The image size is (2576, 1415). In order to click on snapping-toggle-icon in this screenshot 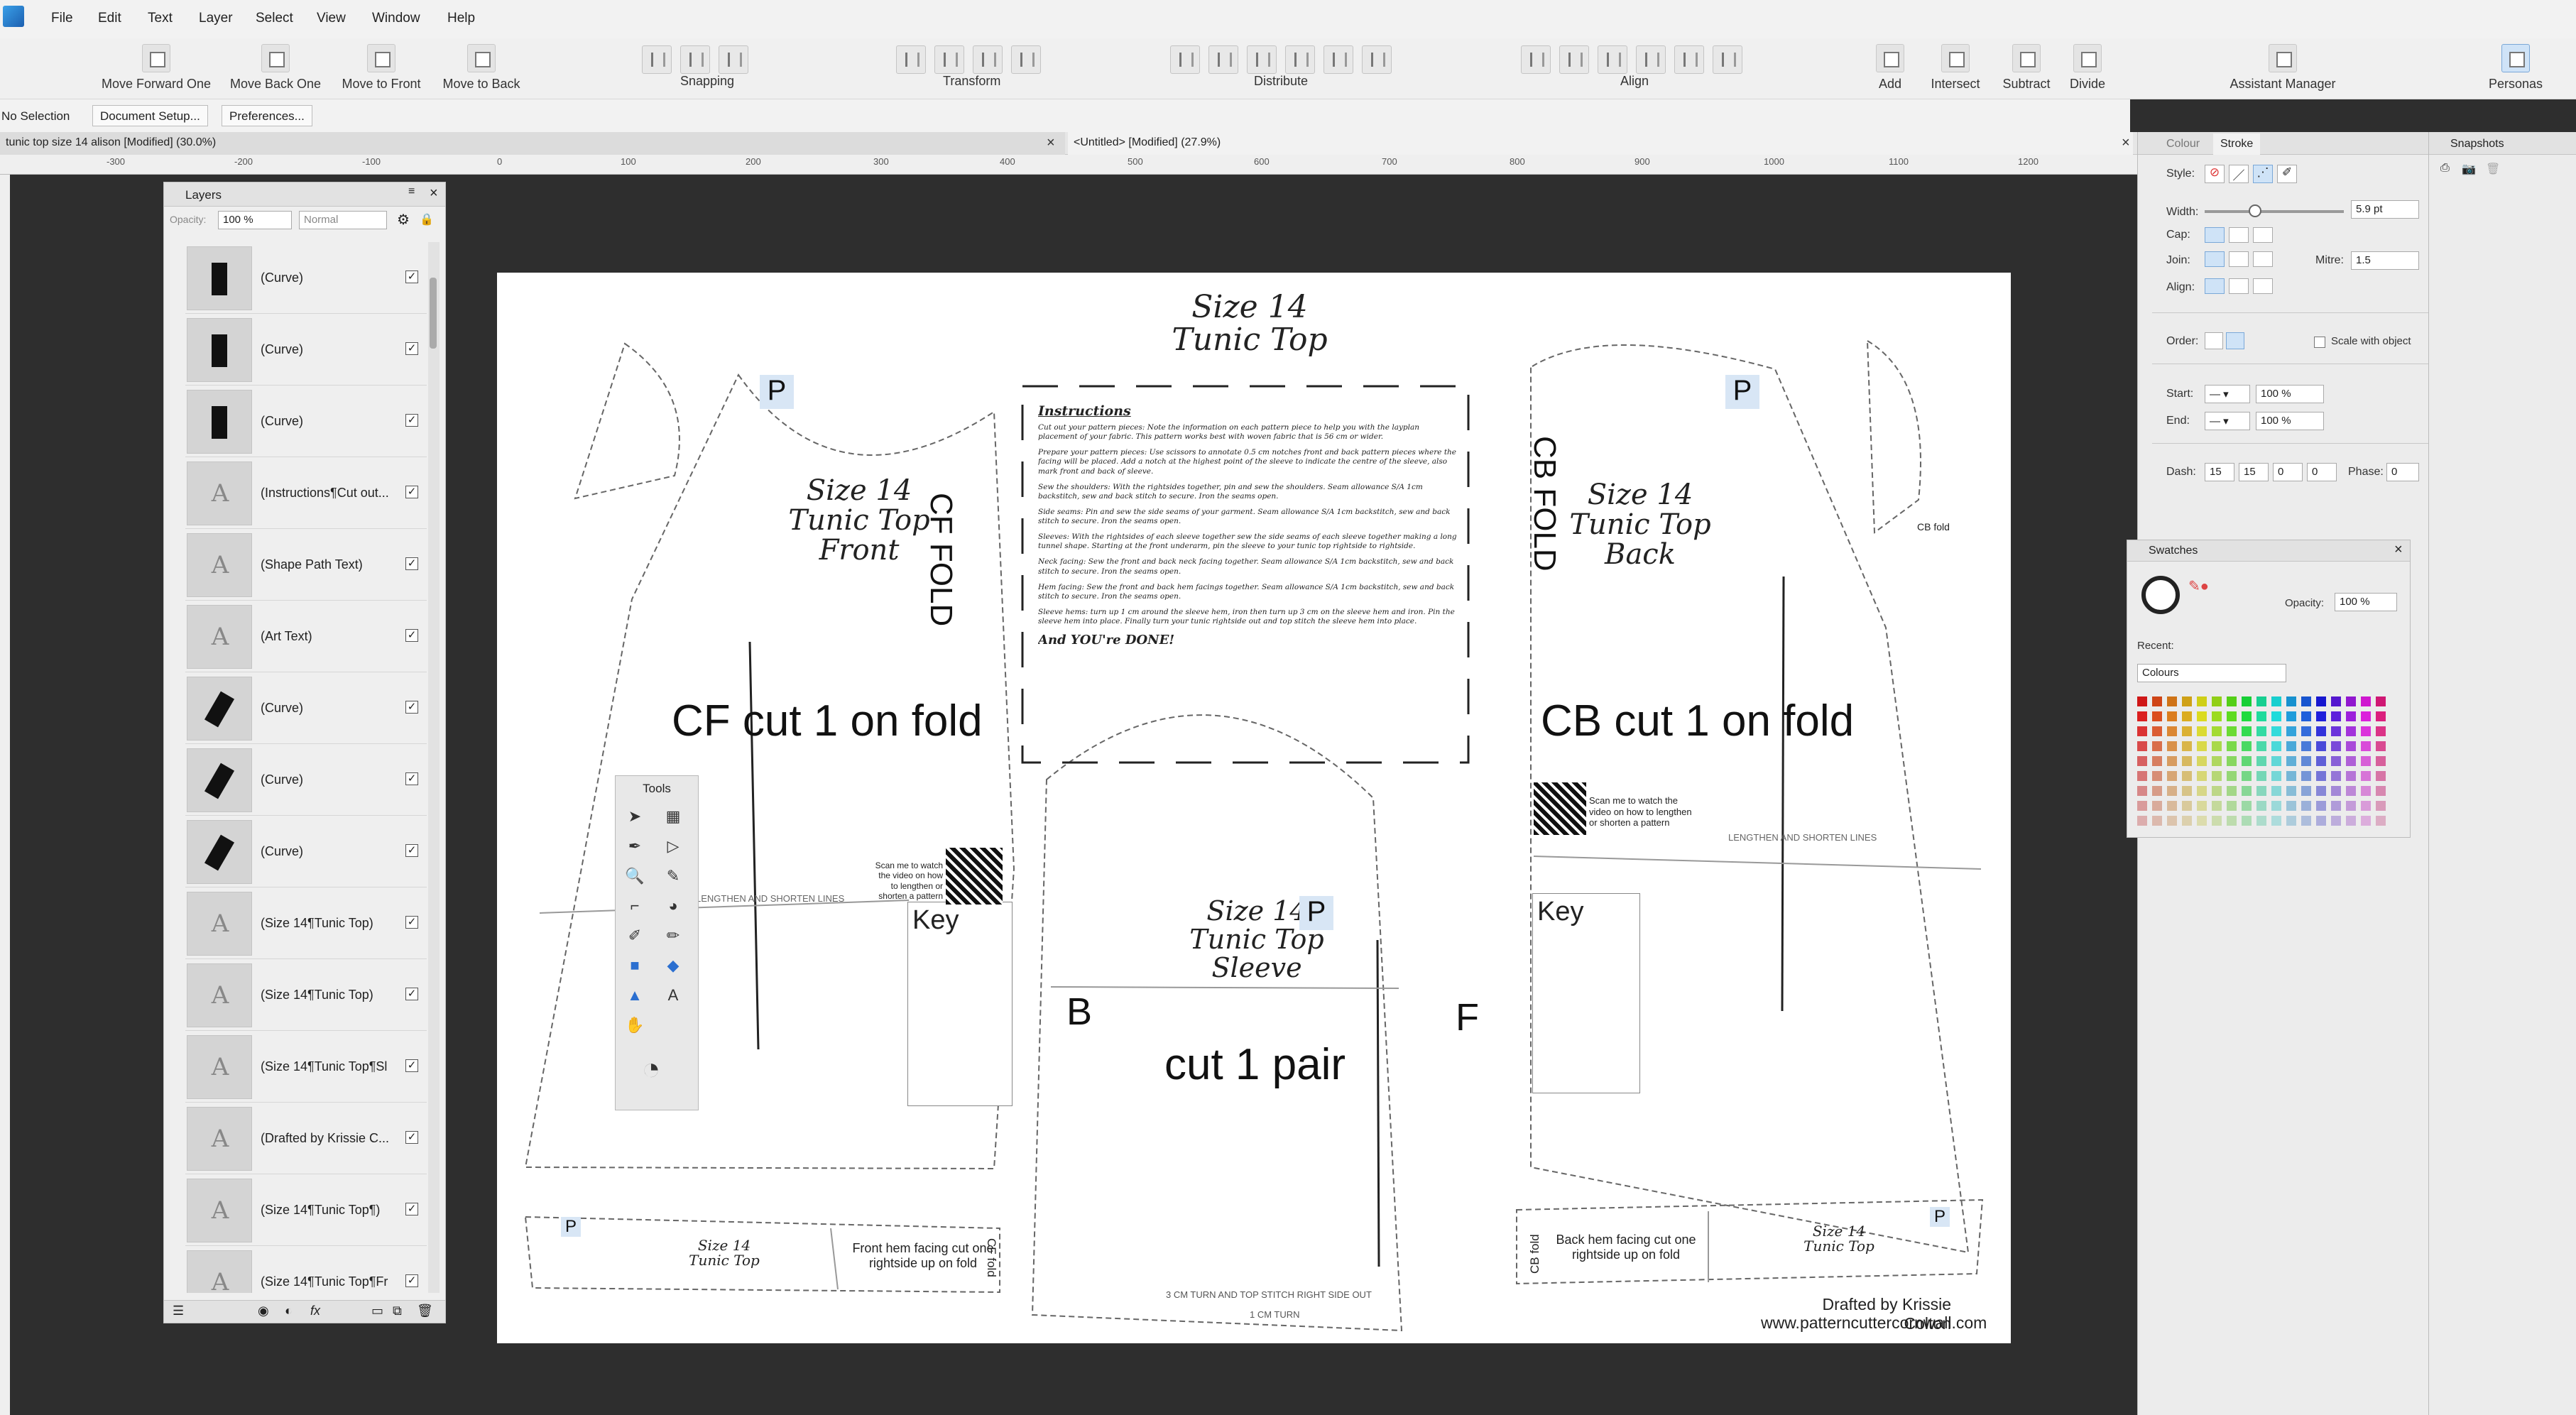, I will do `click(695, 60)`.